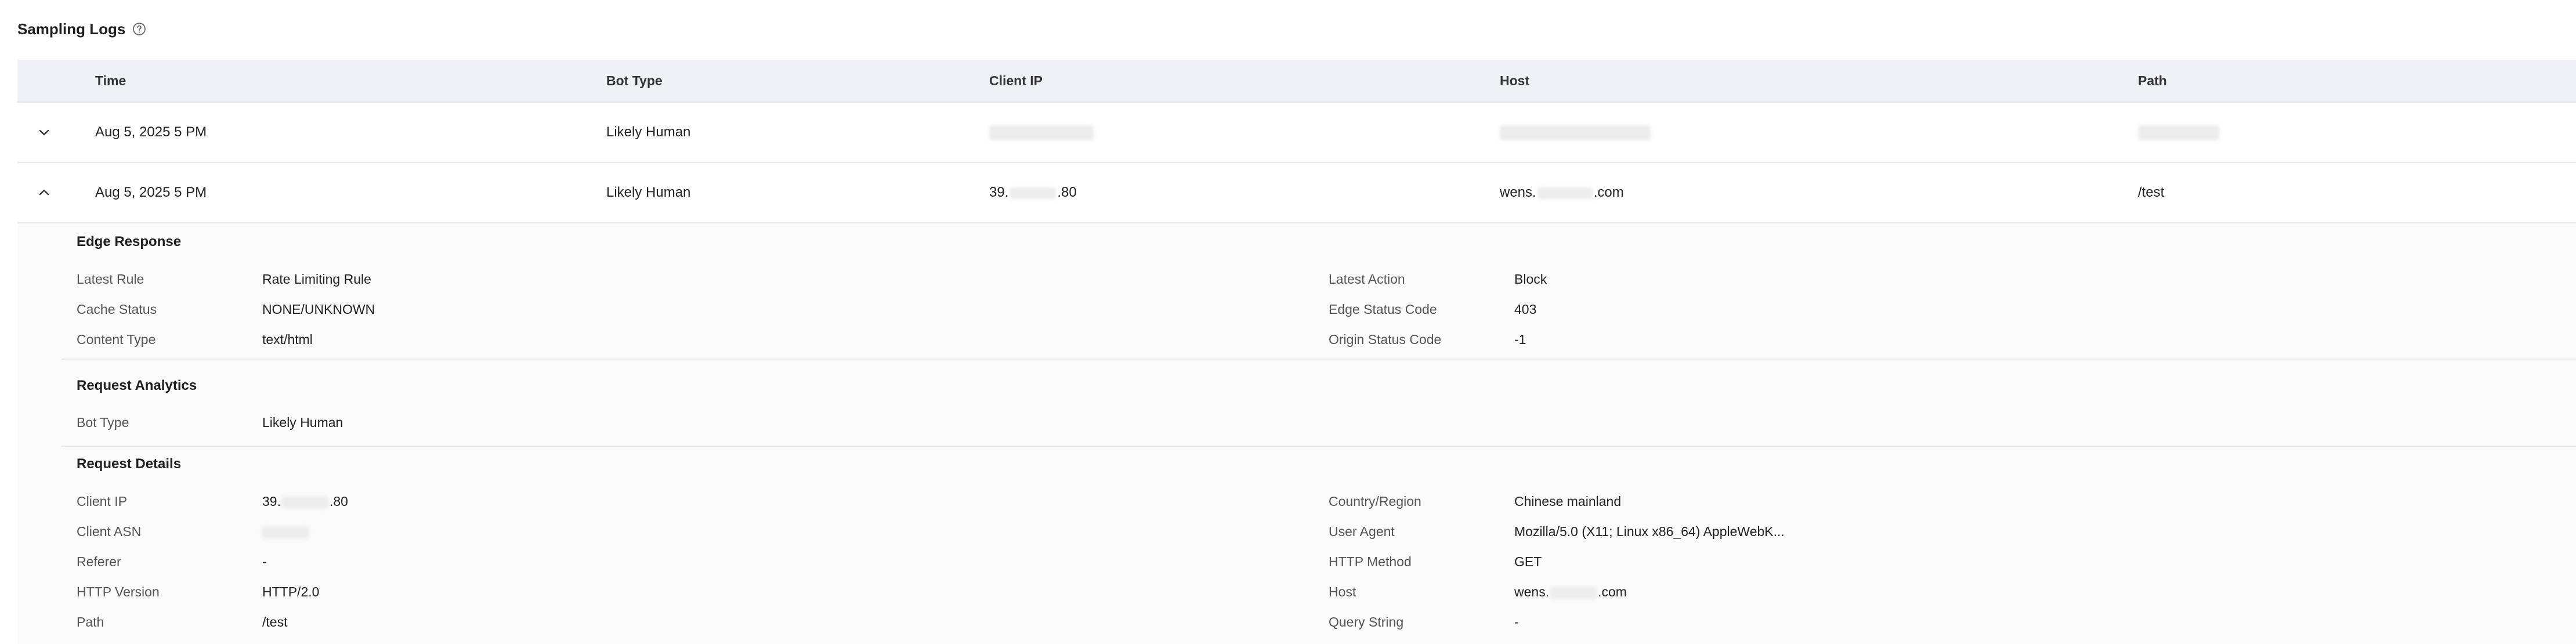 Image resolution: width=2576 pixels, height=644 pixels. I want to click on detail-label: Origin Status Code, so click(1385, 339).